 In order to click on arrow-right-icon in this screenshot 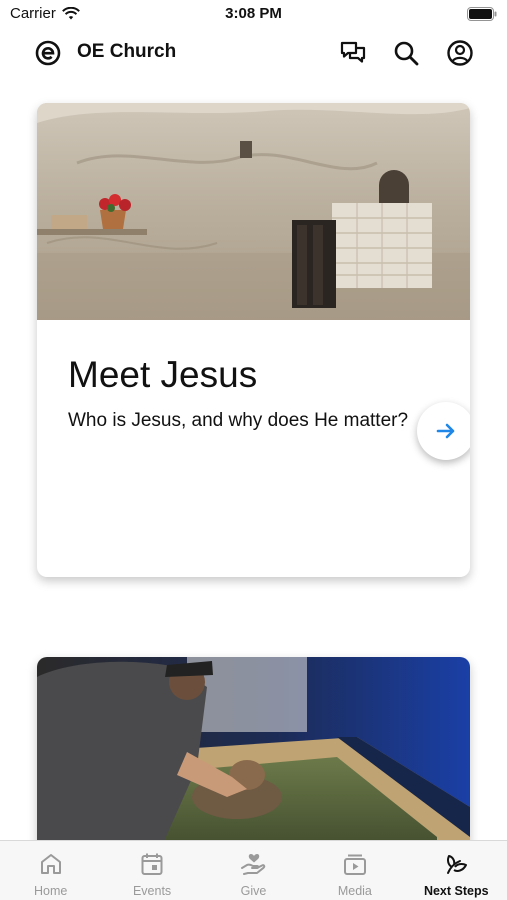, I will do `click(445, 431)`.